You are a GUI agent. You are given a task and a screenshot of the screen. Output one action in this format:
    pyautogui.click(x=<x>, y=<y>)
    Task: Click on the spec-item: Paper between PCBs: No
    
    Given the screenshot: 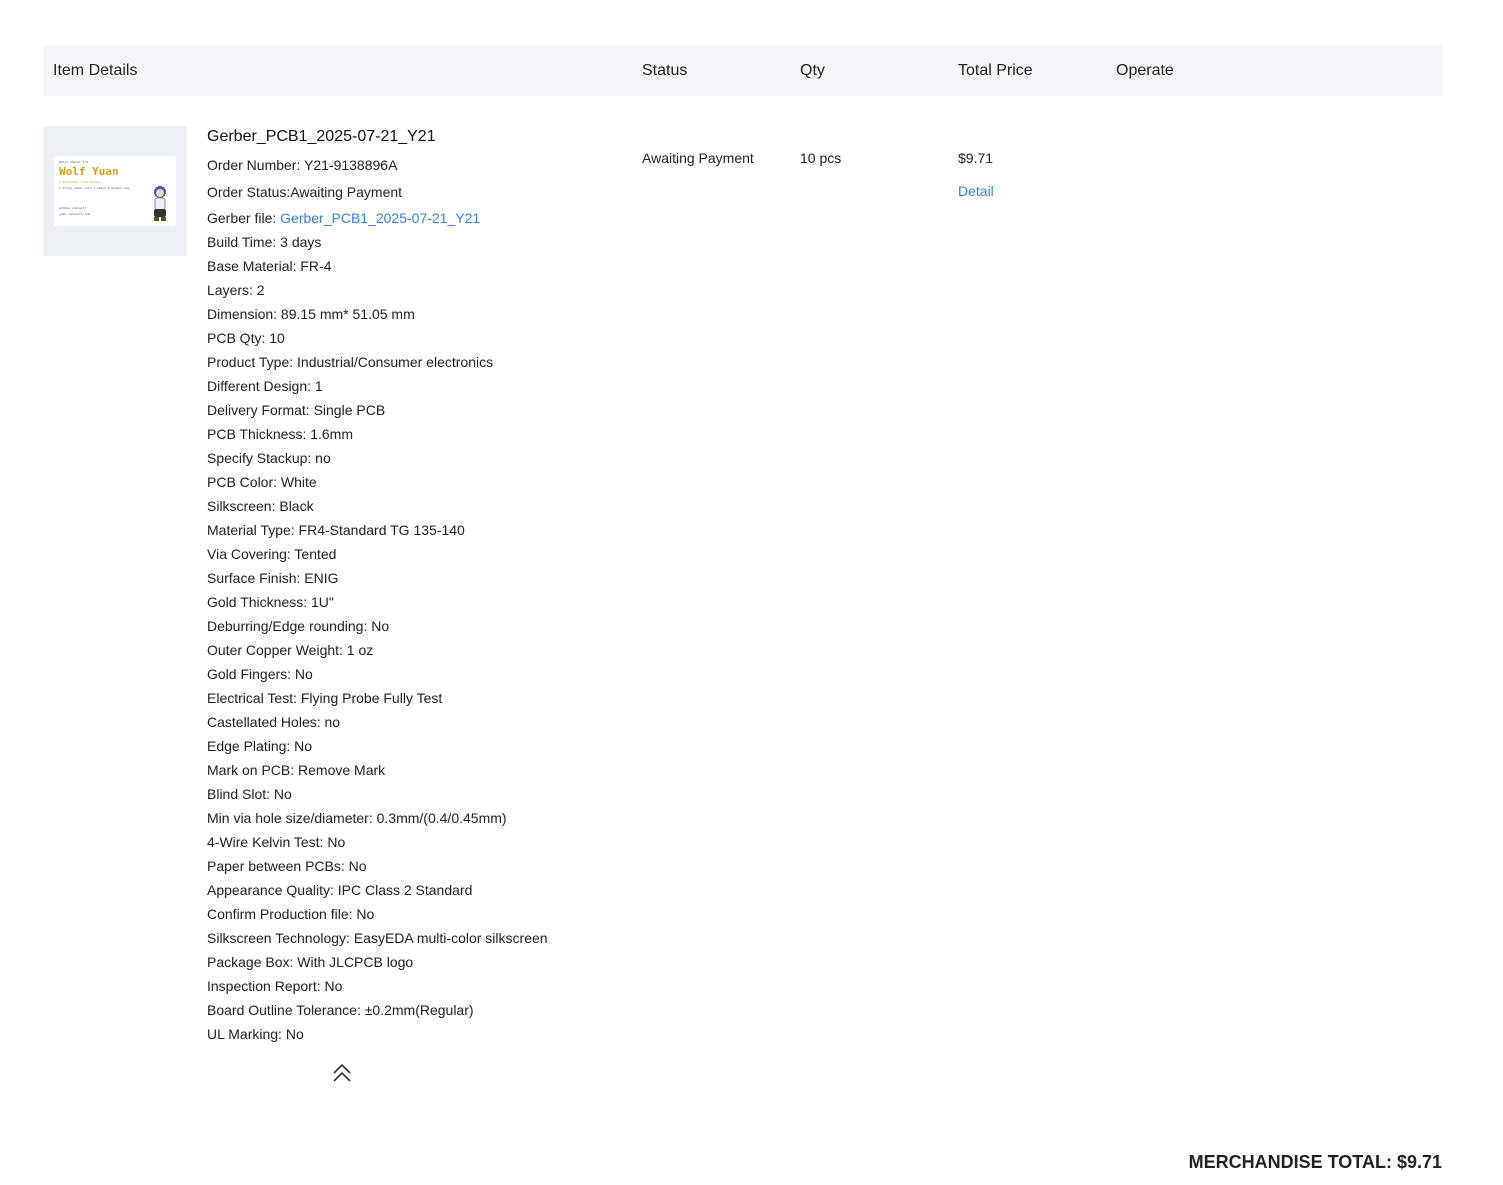 What is the action you would take?
    pyautogui.click(x=287, y=866)
    